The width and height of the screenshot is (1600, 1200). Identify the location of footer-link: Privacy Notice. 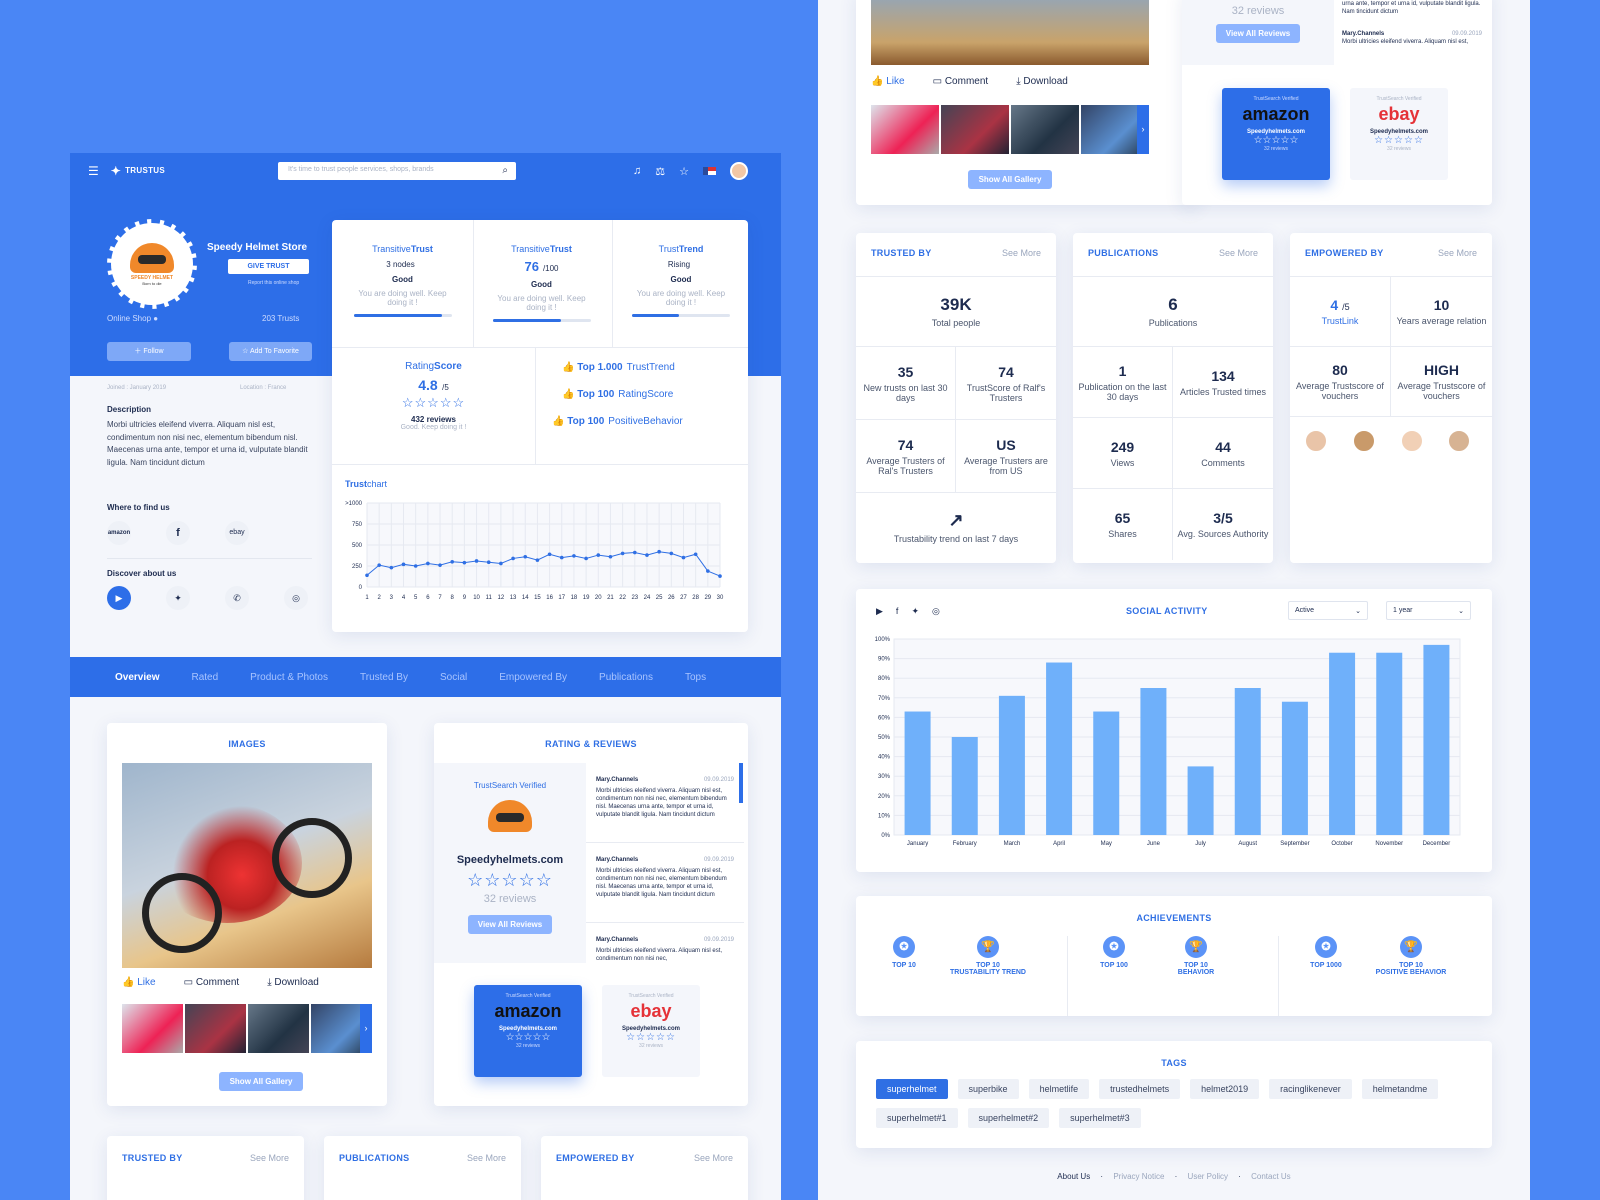
(1138, 1176).